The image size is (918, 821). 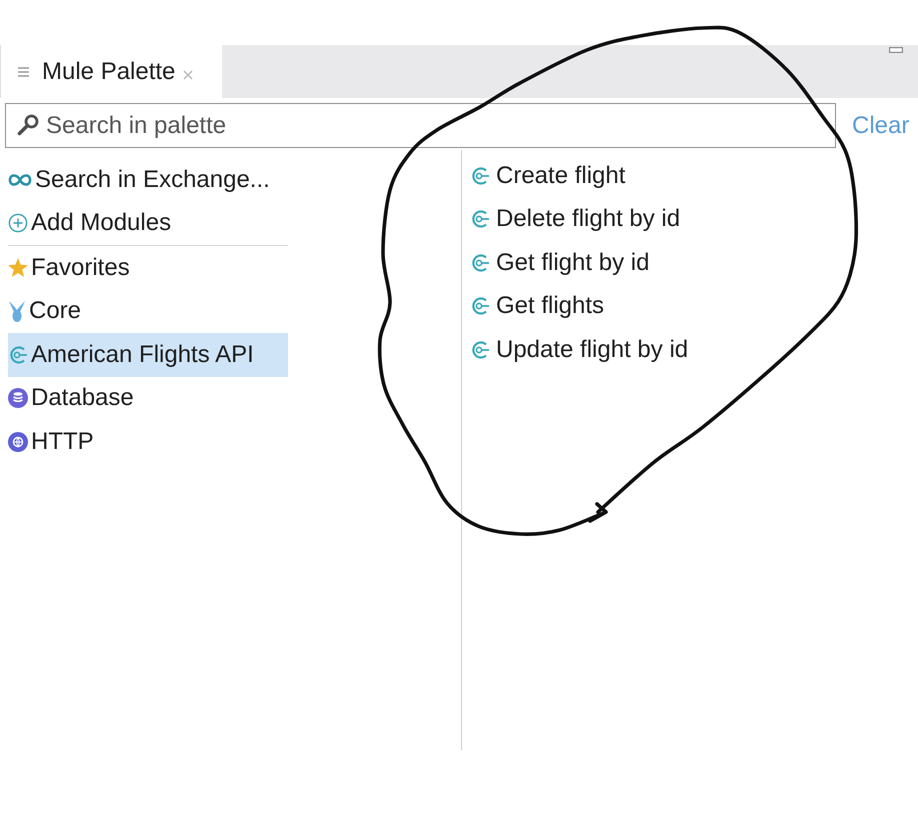 I want to click on globe-icon, so click(x=18, y=442).